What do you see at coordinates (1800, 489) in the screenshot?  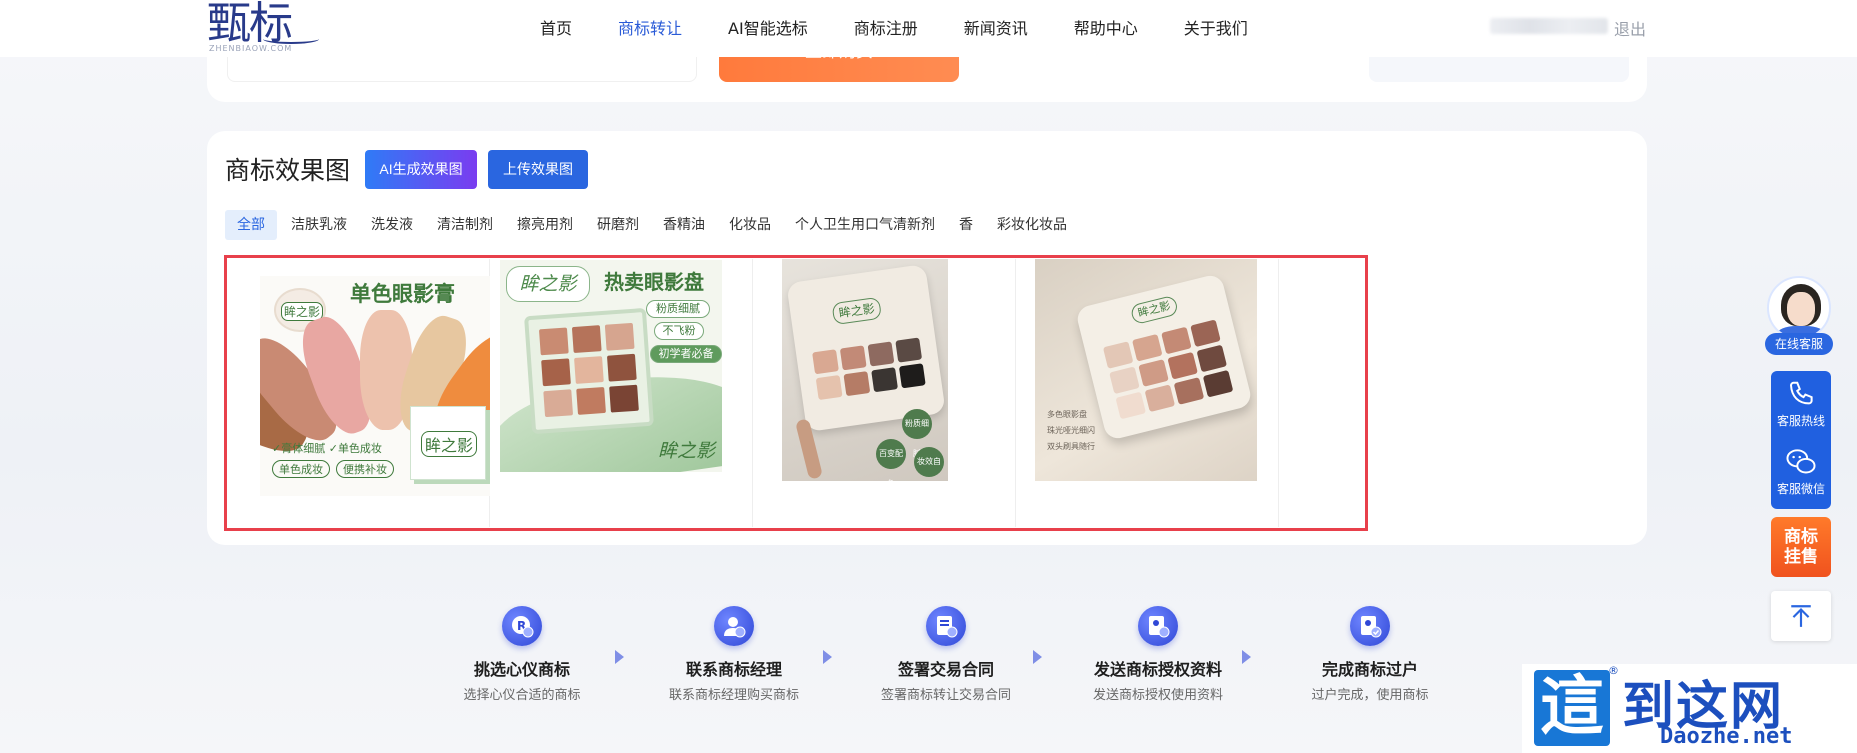 I see `wechat-label: 客服微信` at bounding box center [1800, 489].